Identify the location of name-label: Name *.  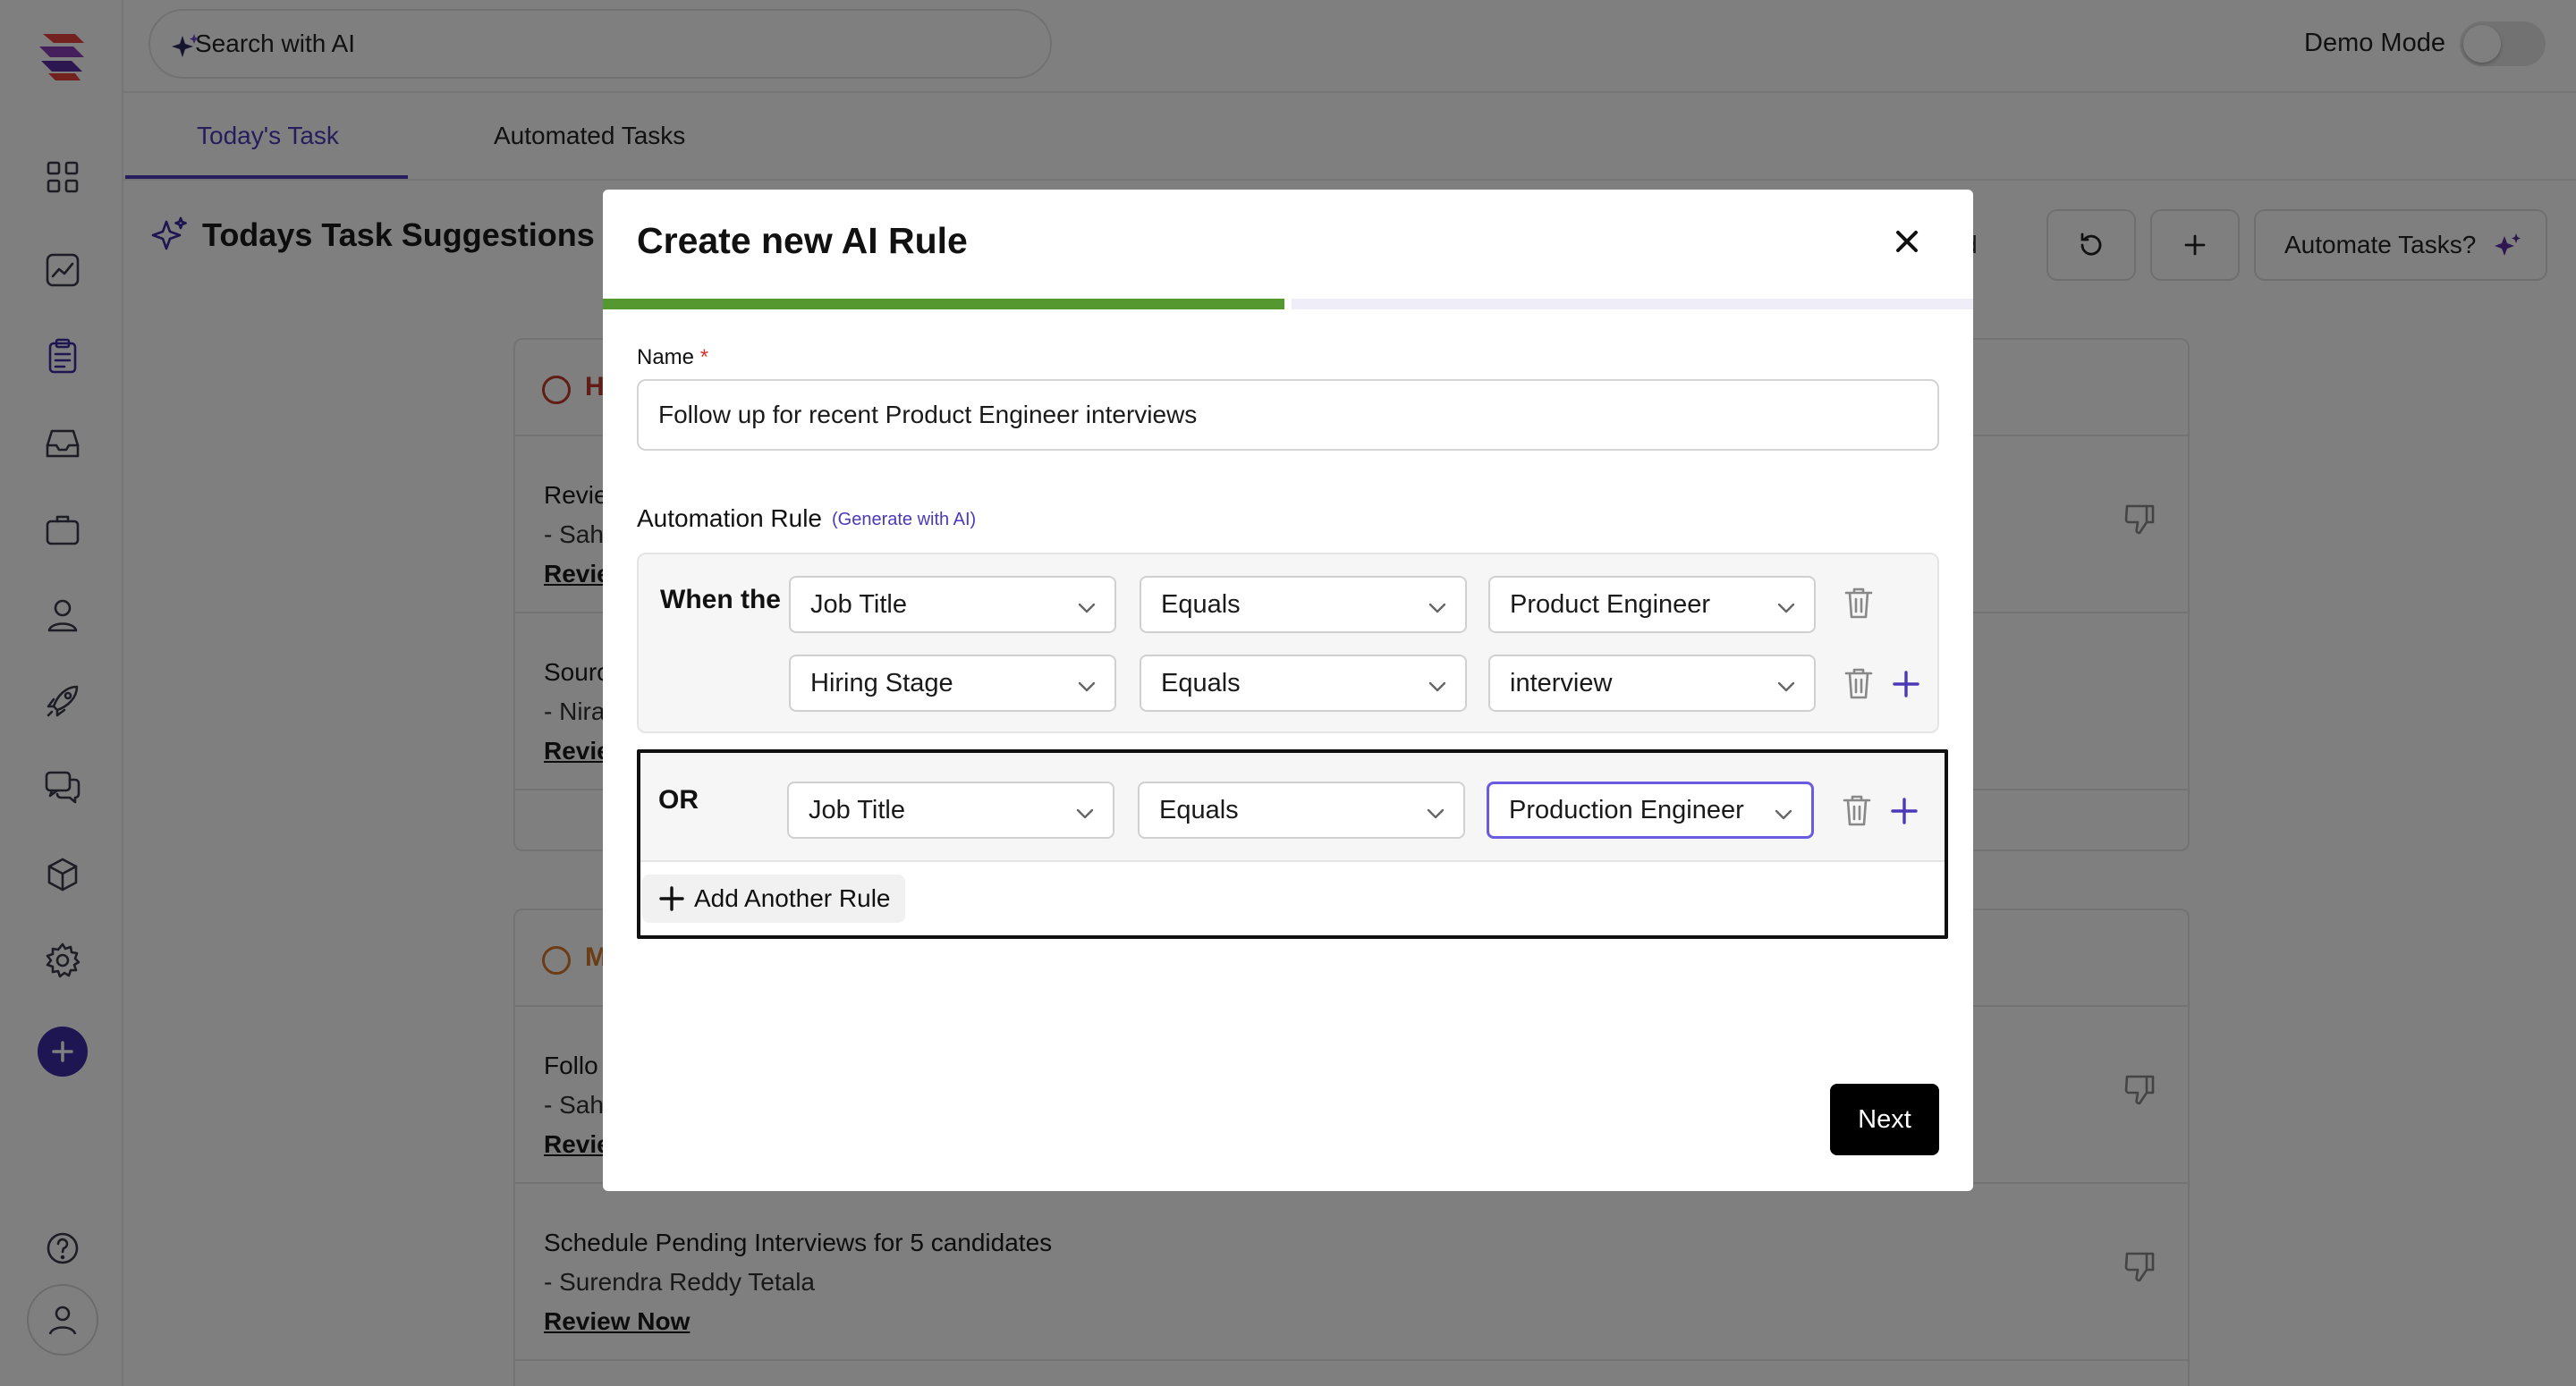
(672, 358).